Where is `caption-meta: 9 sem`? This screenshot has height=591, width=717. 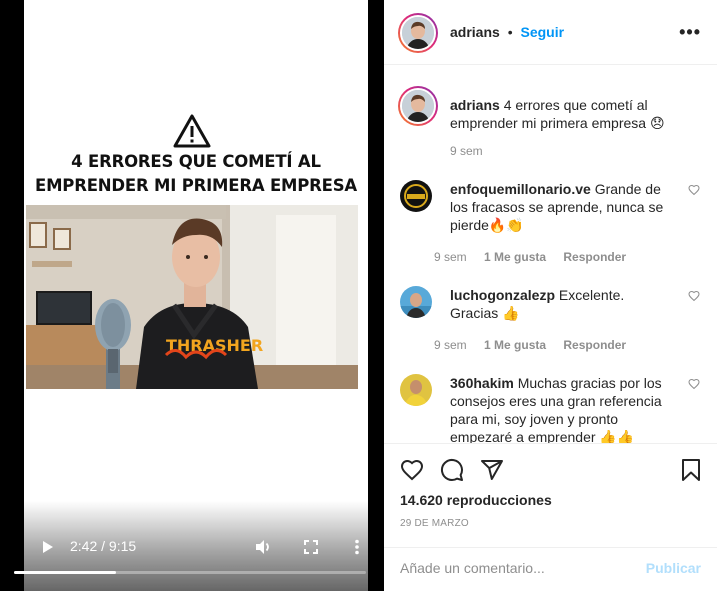
caption-meta: 9 sem is located at coordinates (473, 151).